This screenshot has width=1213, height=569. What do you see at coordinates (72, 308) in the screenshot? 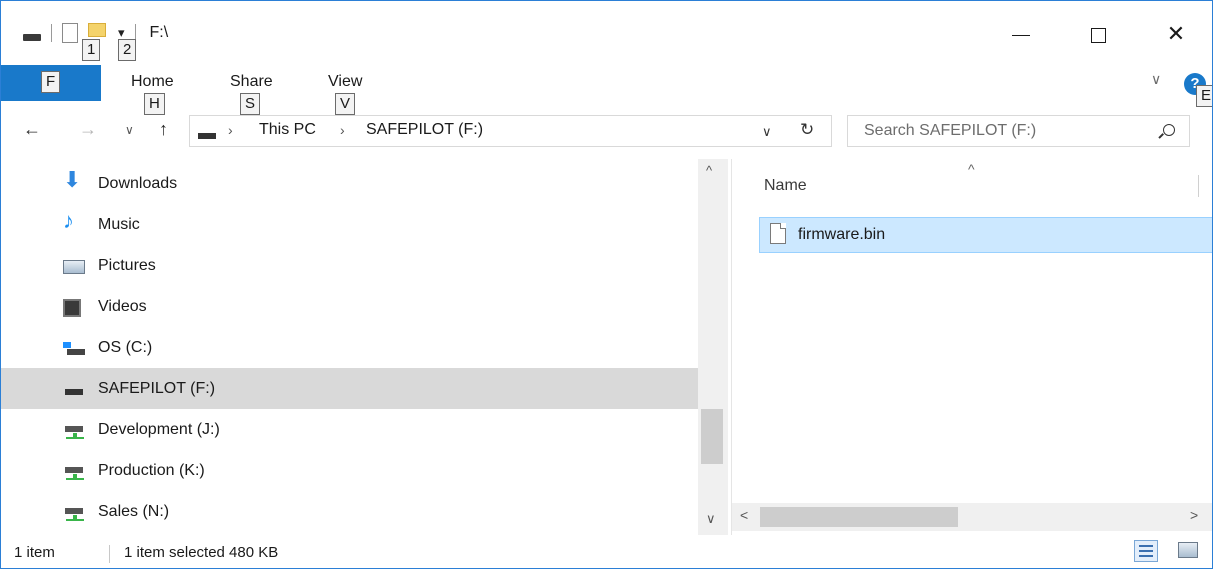
I see `videos-icon` at bounding box center [72, 308].